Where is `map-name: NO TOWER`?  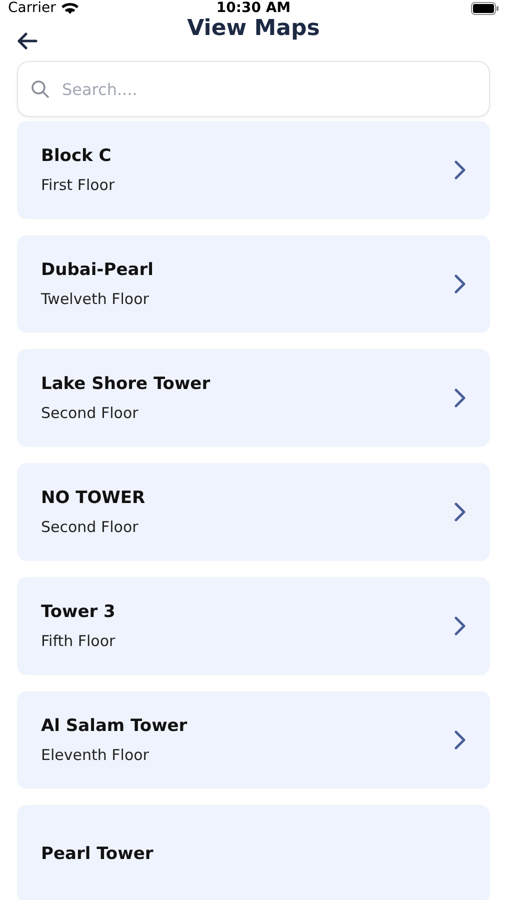
map-name: NO TOWER is located at coordinates (93, 498).